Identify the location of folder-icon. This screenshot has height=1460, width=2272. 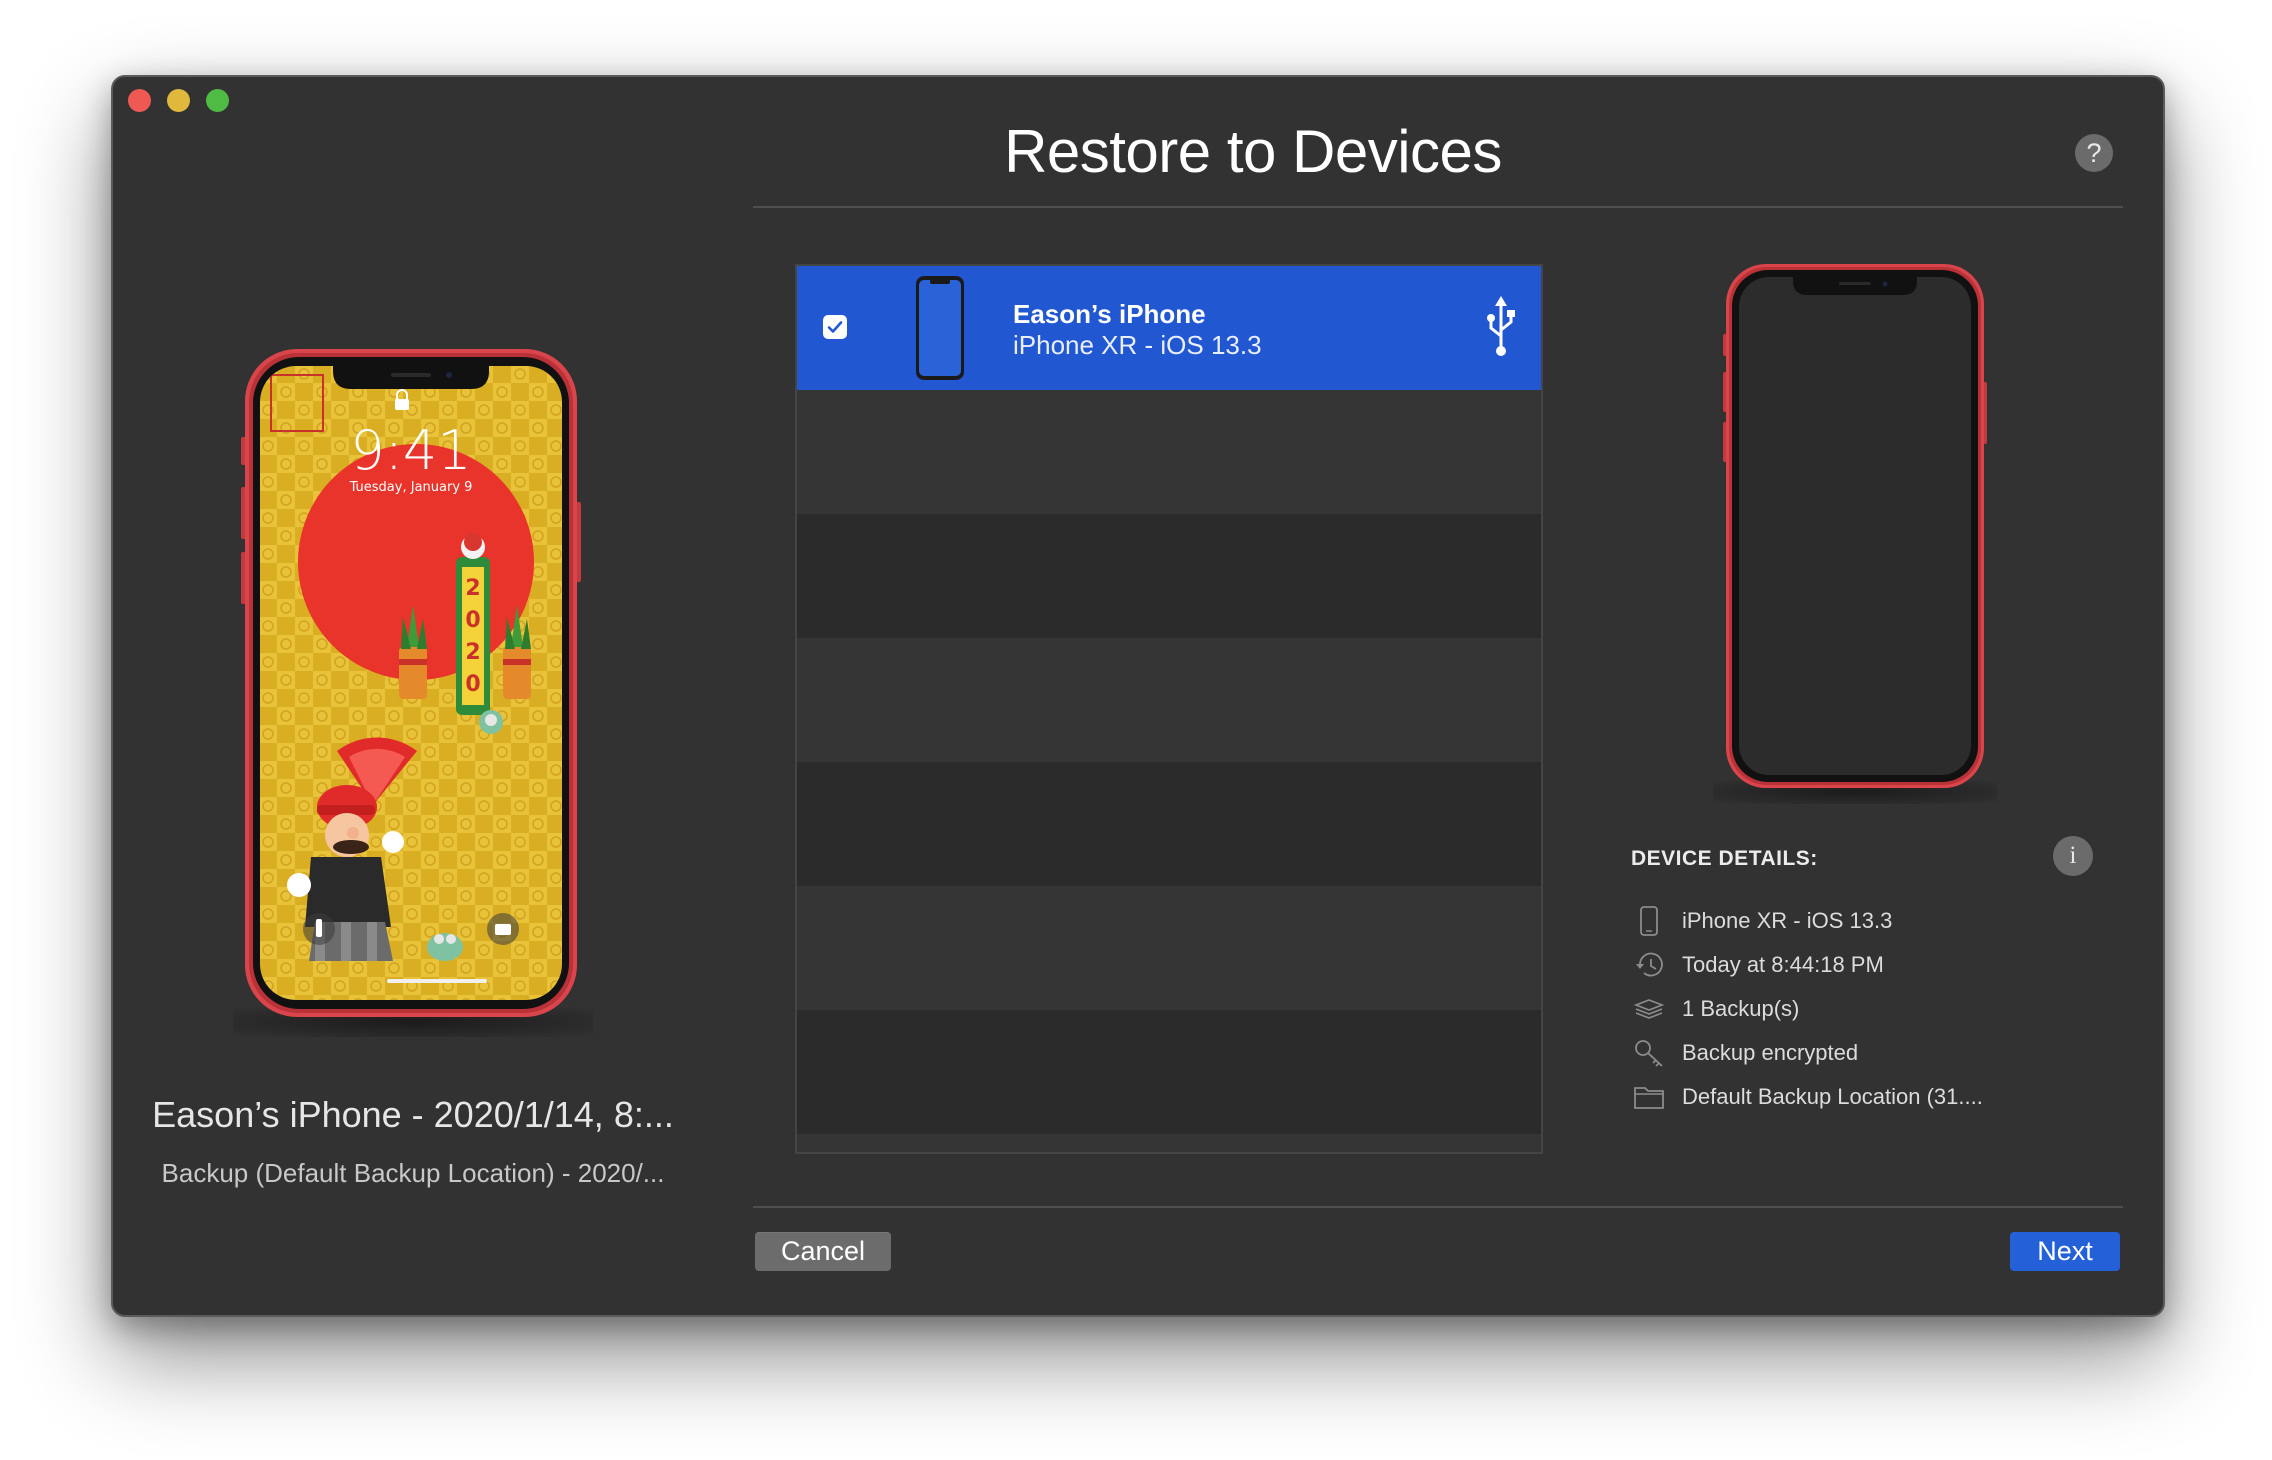
(1649, 1097).